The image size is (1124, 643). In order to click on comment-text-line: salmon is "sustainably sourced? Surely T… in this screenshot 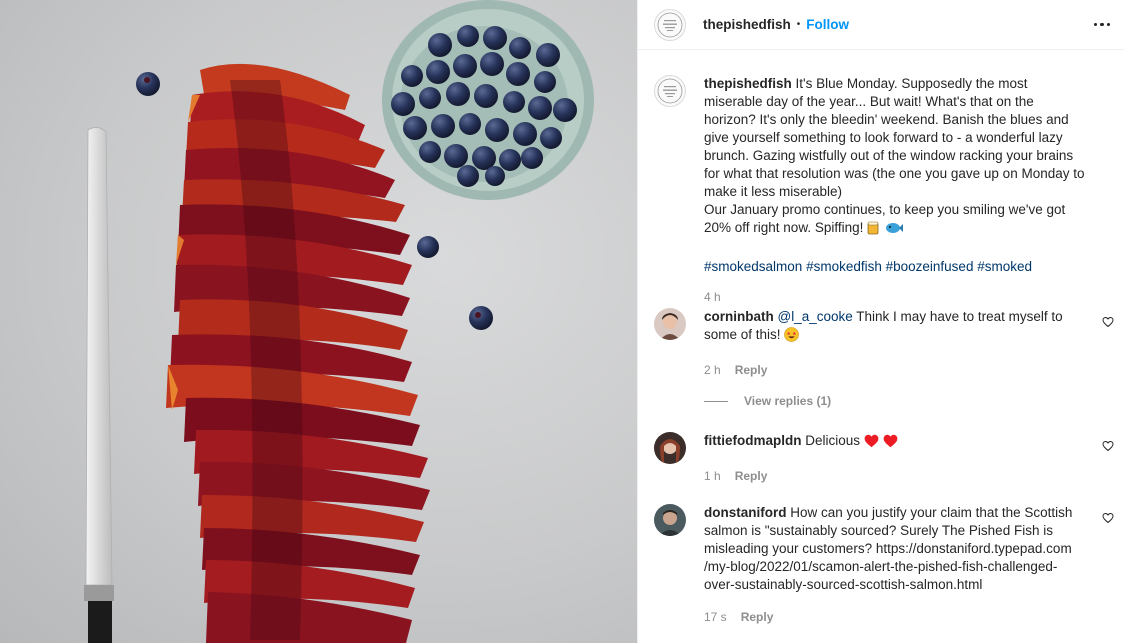, I will do `click(878, 530)`.